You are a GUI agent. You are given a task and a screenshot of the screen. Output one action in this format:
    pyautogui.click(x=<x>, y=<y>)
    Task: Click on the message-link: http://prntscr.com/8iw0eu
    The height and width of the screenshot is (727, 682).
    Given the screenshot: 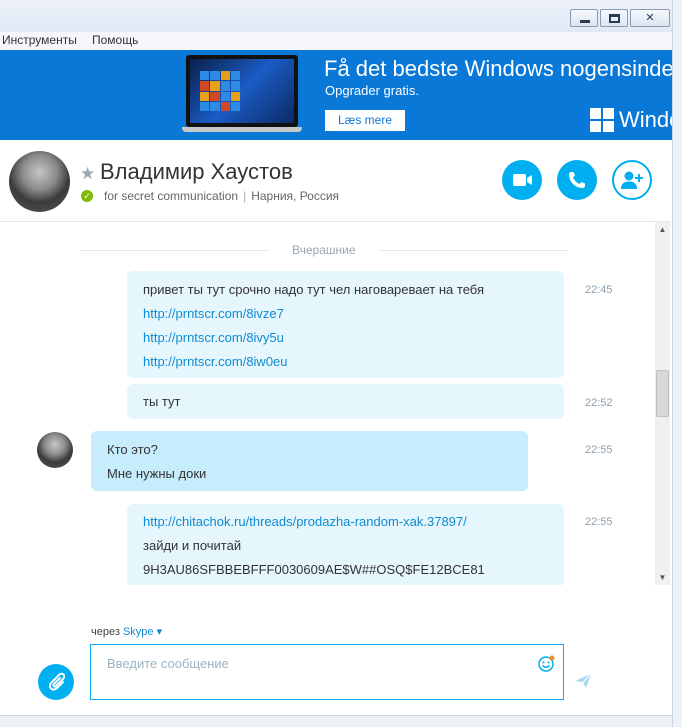 What is the action you would take?
    pyautogui.click(x=215, y=361)
    